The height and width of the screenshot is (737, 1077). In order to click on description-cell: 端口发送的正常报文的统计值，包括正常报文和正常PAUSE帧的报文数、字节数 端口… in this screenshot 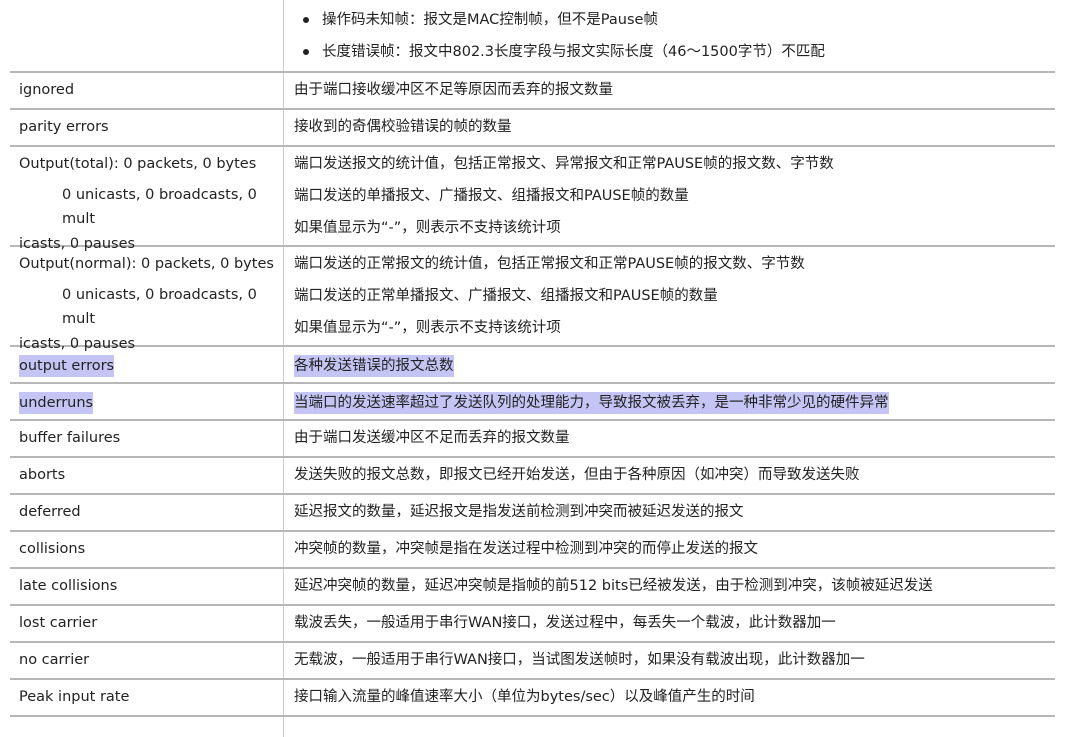, I will do `click(669, 296)`.